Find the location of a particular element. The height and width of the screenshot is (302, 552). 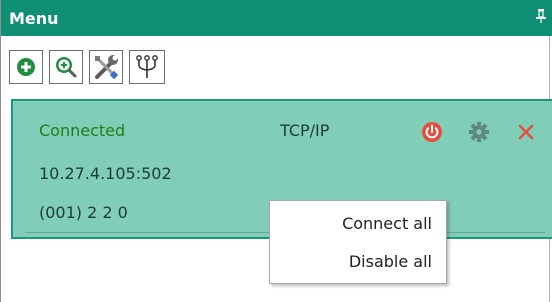

menu-item-disable-all: Disable all is located at coordinates (390, 261).